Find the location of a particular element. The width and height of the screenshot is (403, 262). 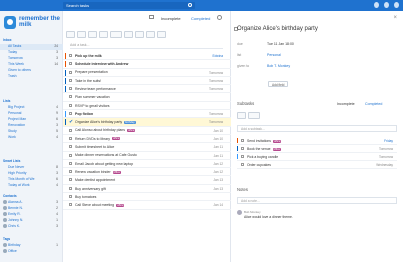

delete-button is located at coordinates (161, 34).